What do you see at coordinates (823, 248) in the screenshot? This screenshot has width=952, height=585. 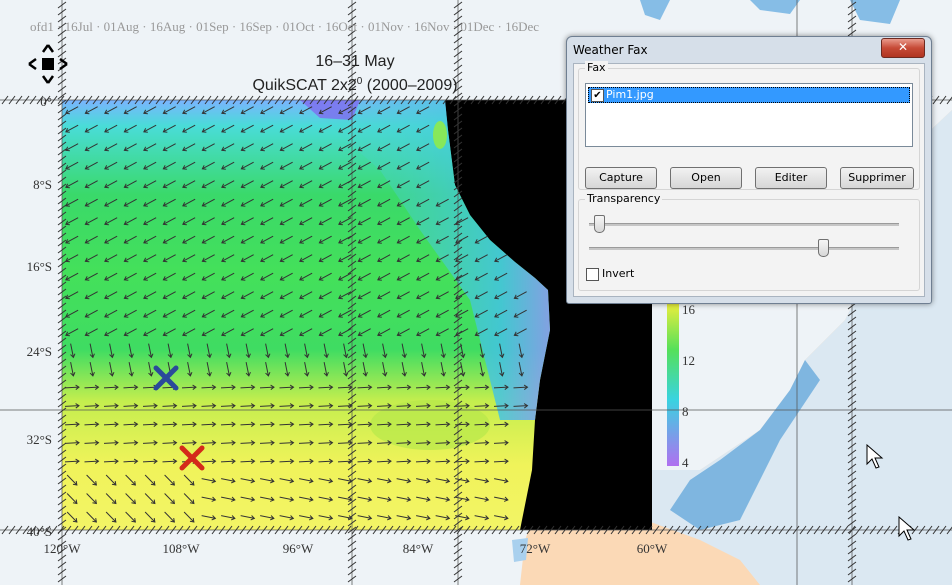 I see `second-slider-thumb` at bounding box center [823, 248].